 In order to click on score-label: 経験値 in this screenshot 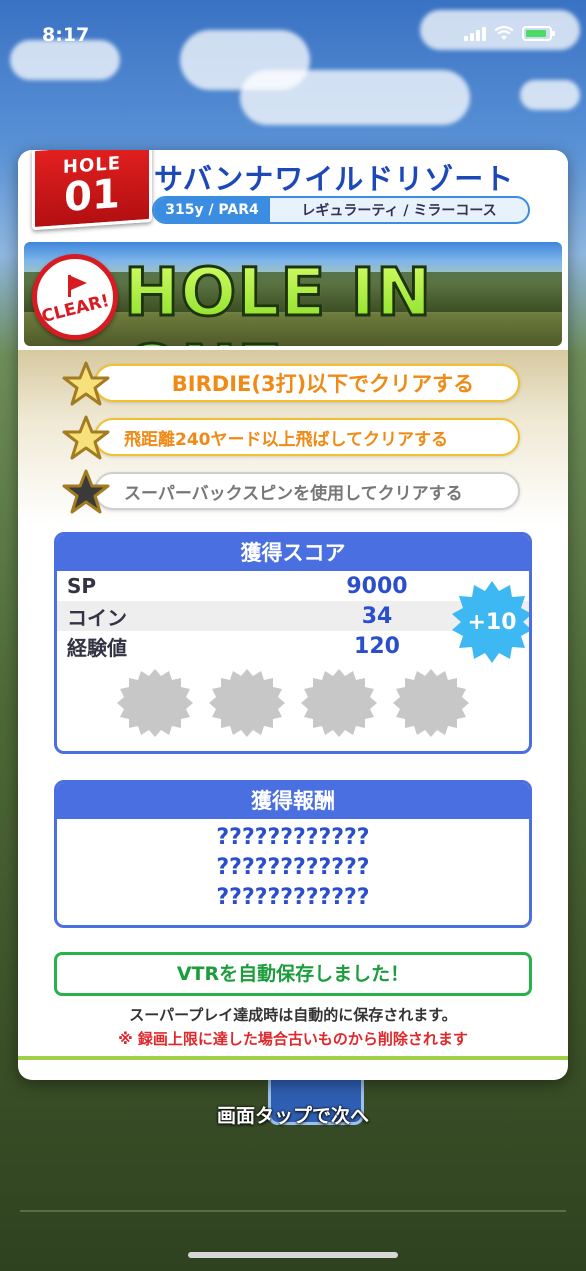, I will do `click(97, 647)`.